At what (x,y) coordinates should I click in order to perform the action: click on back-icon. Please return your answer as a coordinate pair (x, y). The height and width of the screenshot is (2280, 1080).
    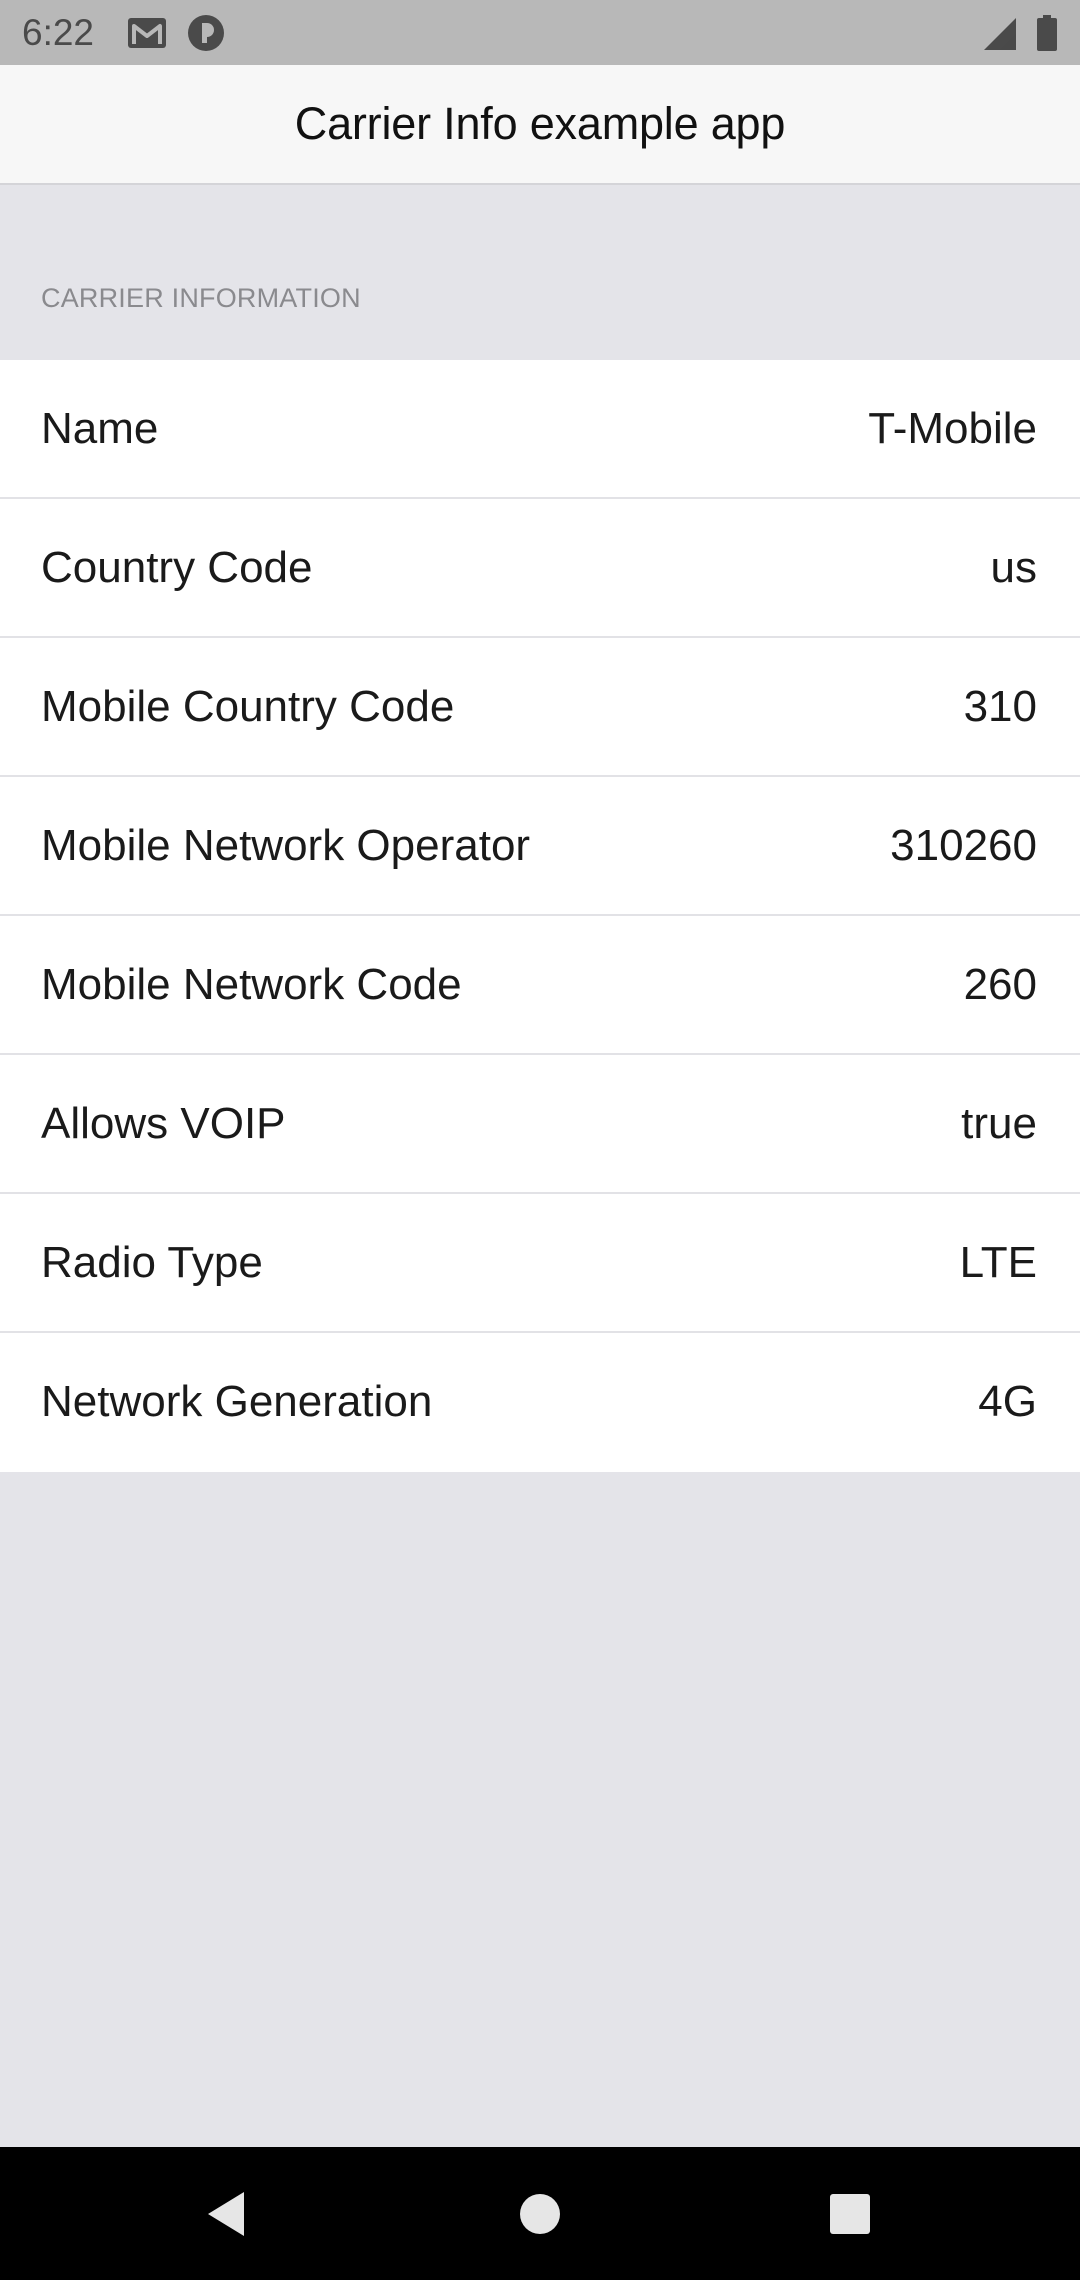
    Looking at the image, I should click on (226, 2213).